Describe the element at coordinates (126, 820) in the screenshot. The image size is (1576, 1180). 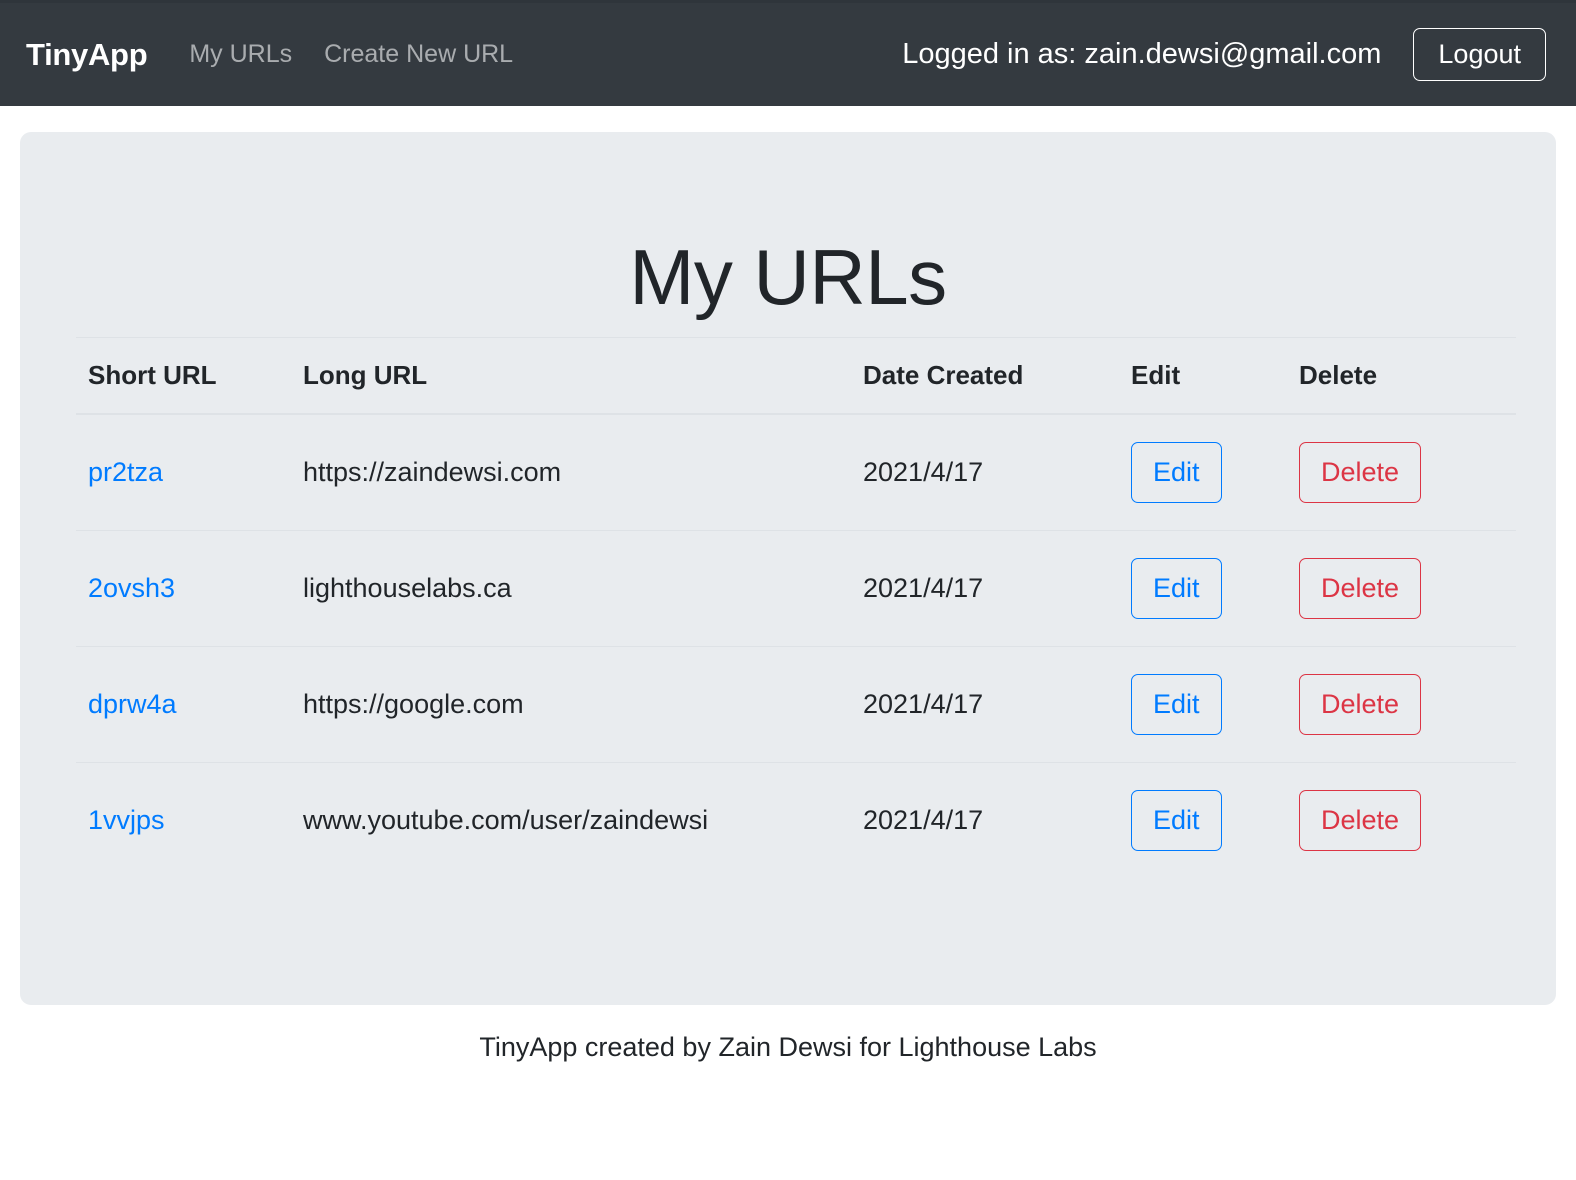
I see `short-url-link: 1vvjps` at that location.